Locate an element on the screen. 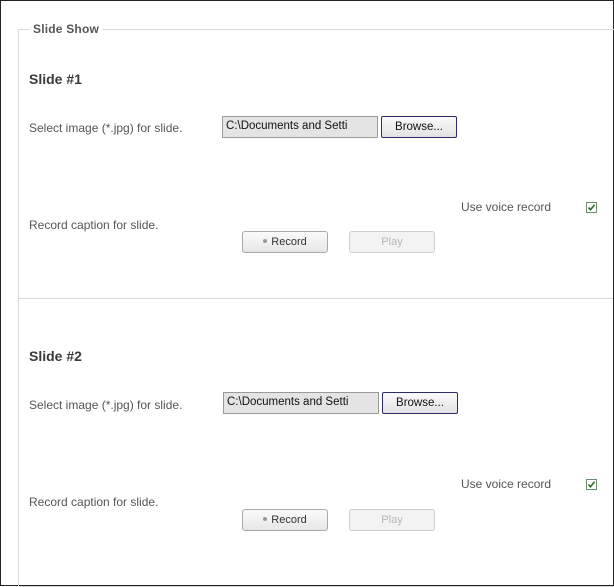 This screenshot has width=614, height=587. slide-2-record-button: Record is located at coordinates (285, 520).